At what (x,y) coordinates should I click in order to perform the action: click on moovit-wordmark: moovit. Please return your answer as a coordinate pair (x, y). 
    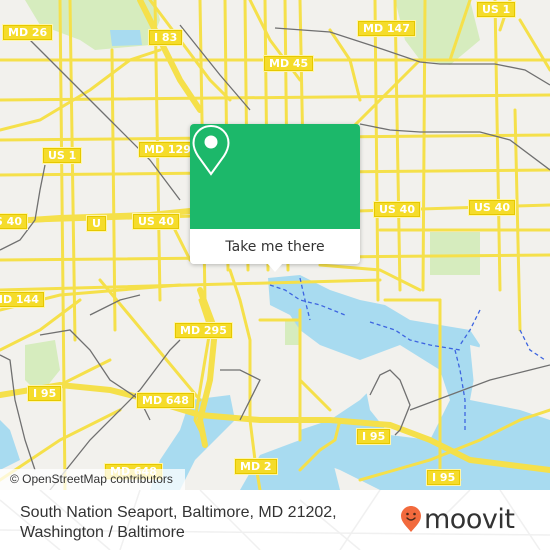
    Looking at the image, I should click on (469, 519).